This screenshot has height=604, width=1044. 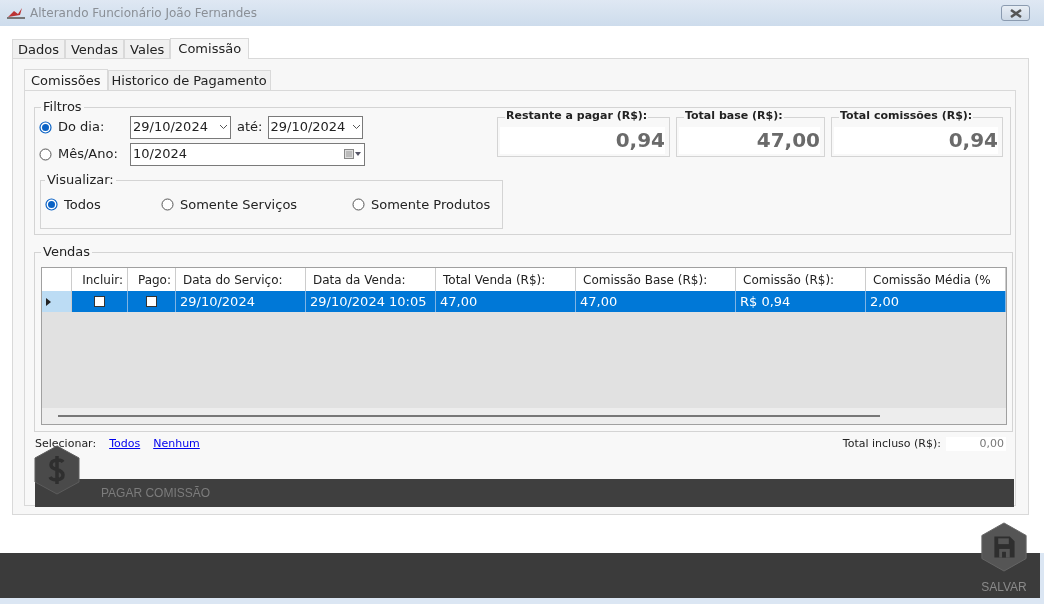 What do you see at coordinates (353, 154) in the screenshot?
I see `calendar-dropdown-icon` at bounding box center [353, 154].